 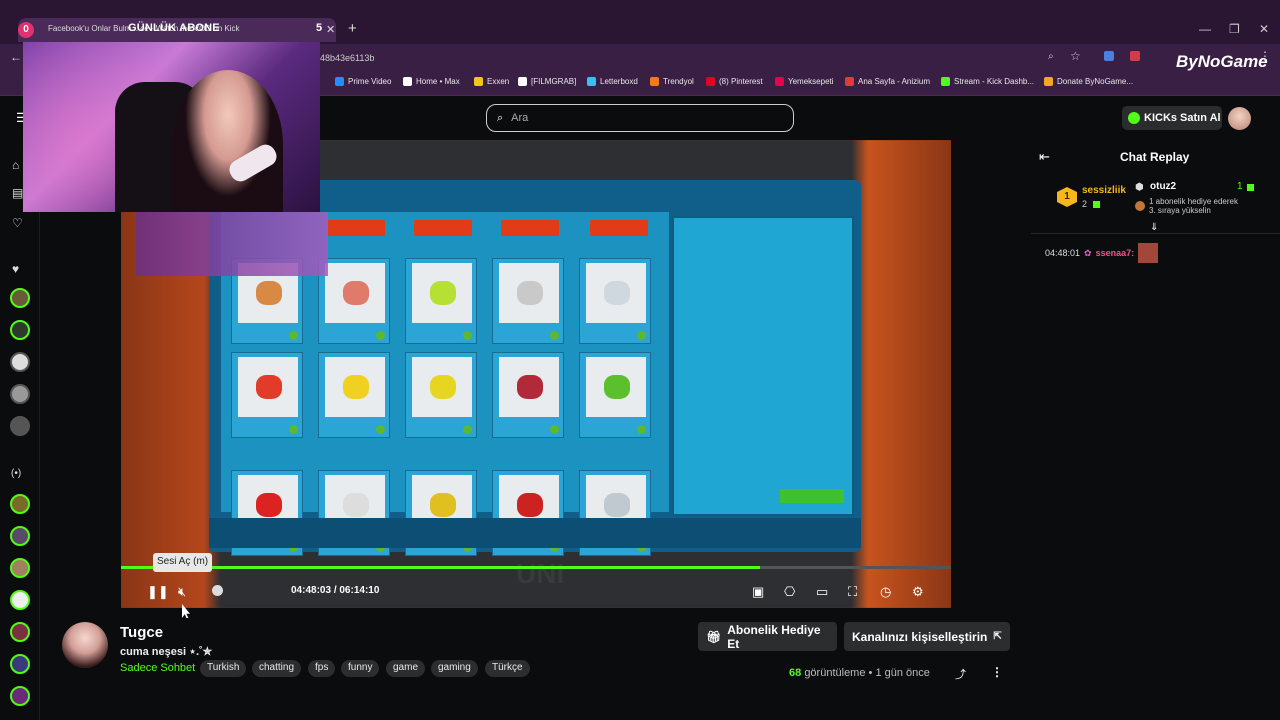 I want to click on muted-volume-icon: 🔇︎, so click(x=182, y=592).